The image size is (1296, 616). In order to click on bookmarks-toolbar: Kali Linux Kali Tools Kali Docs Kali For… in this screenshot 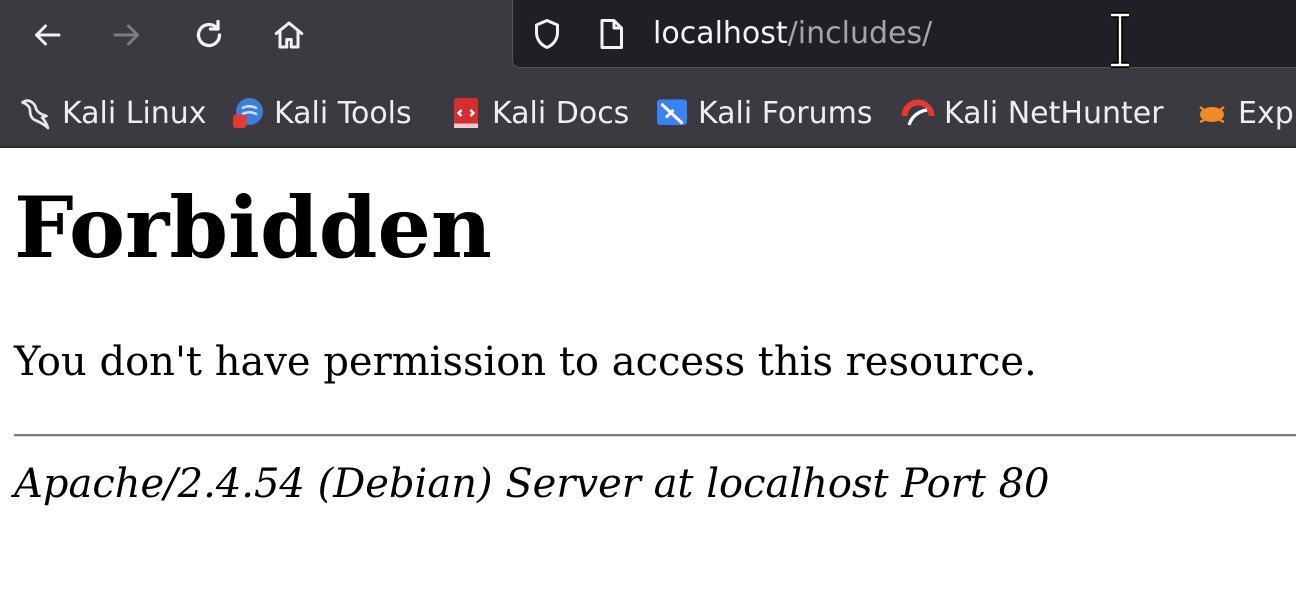, I will do `click(648, 113)`.